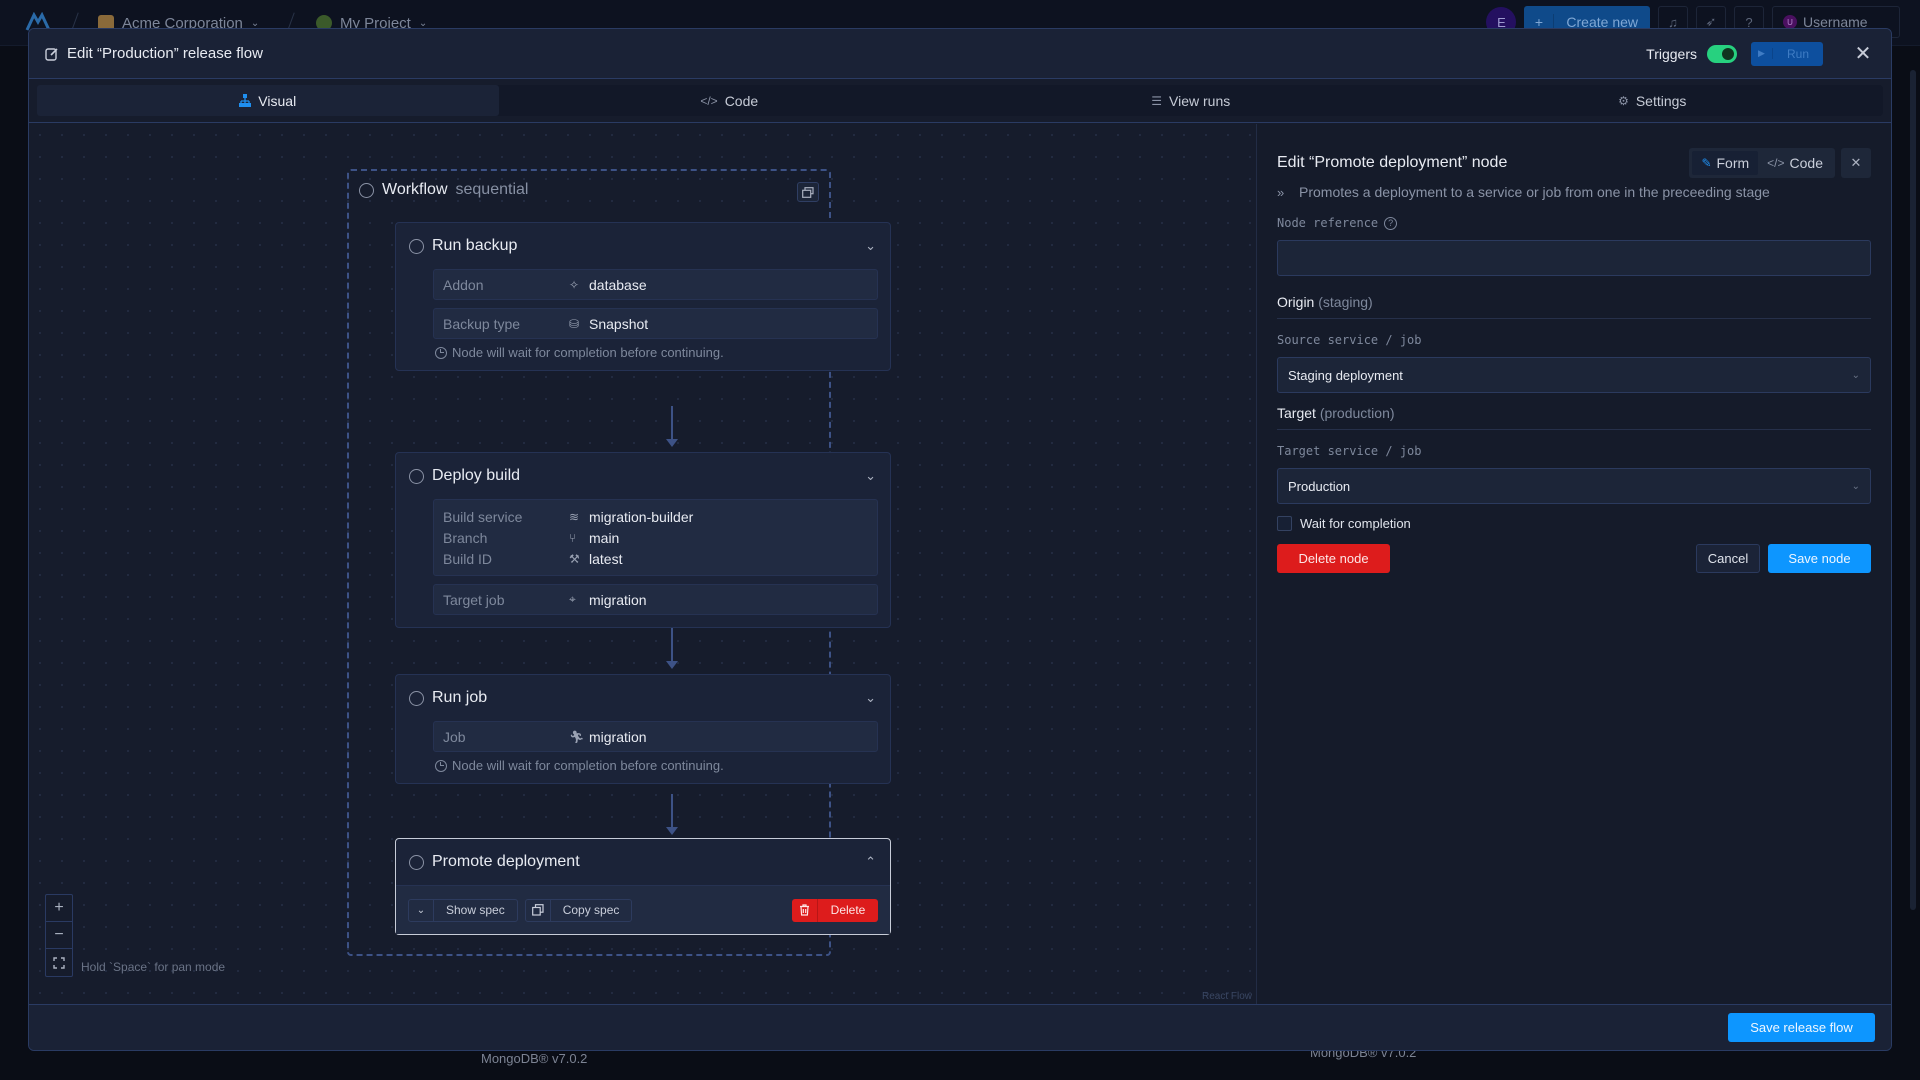 The height and width of the screenshot is (1080, 1920). I want to click on section-title-text: Origin, so click(1296, 302).